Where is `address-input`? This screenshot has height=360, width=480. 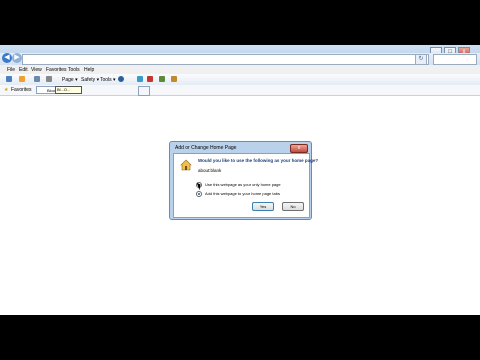
address-input is located at coordinates (225, 59).